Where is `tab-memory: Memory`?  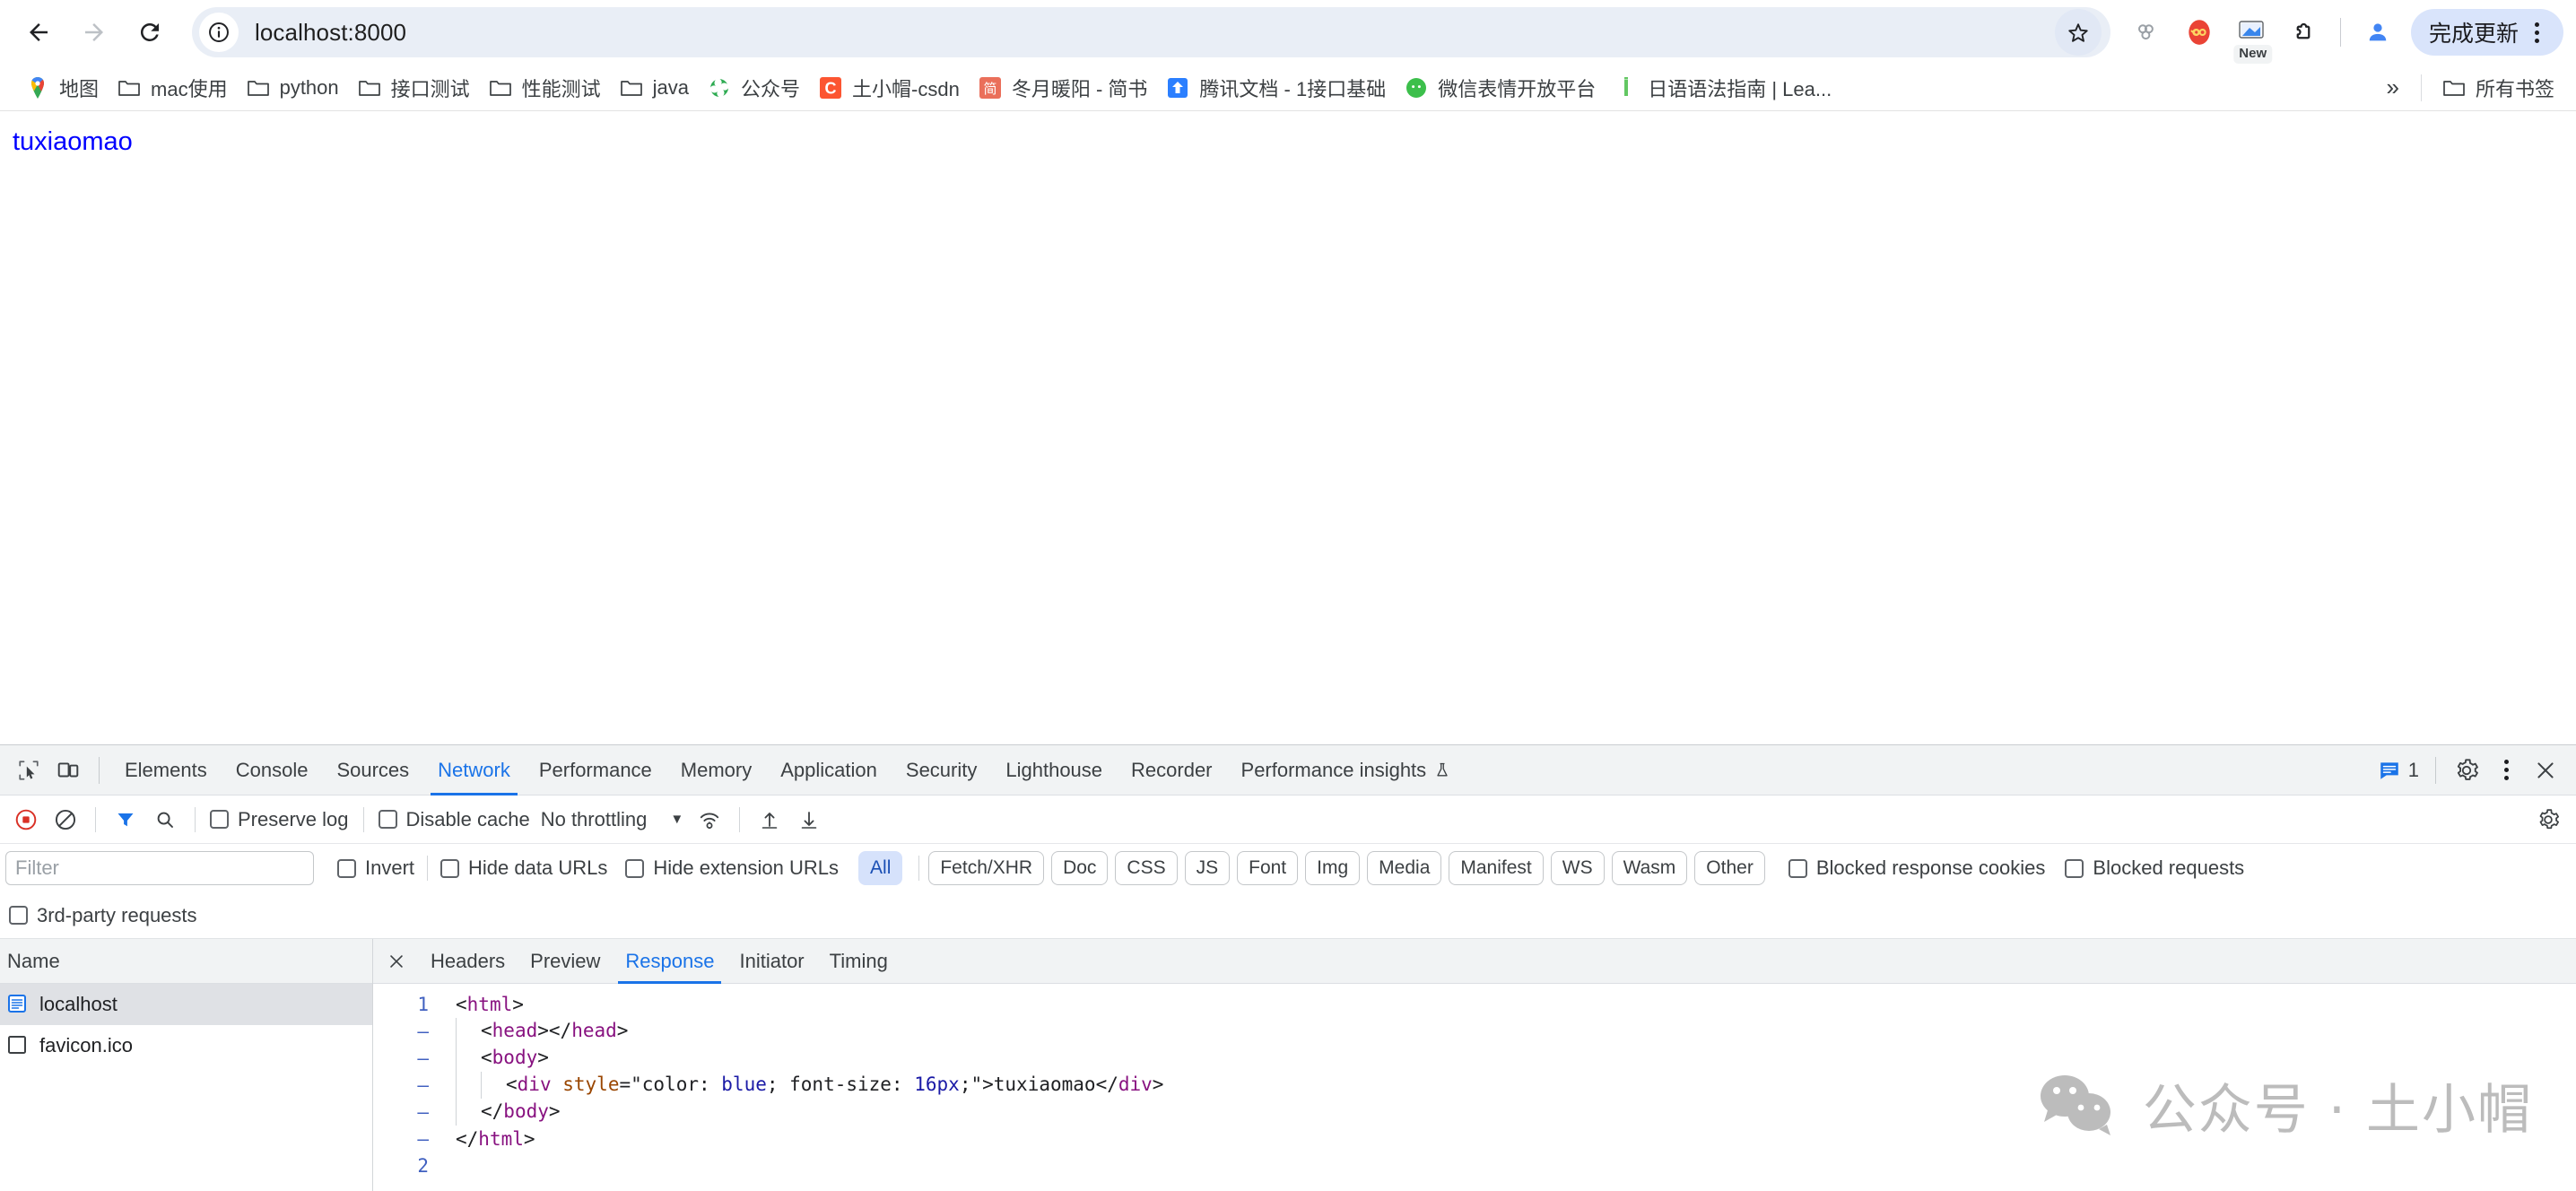 tab-memory: Memory is located at coordinates (716, 770).